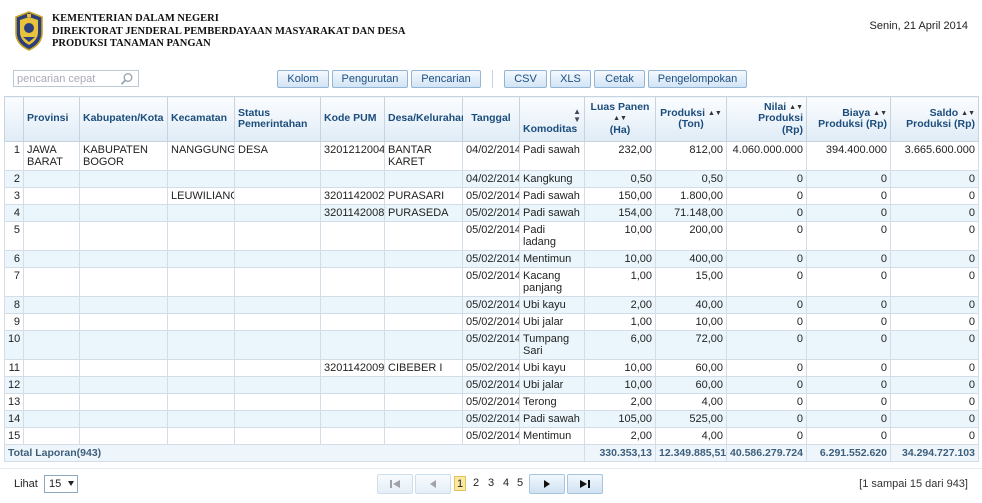 This screenshot has height=503, width=982. I want to click on total-biaya: 6.291.552.620, so click(848, 453).